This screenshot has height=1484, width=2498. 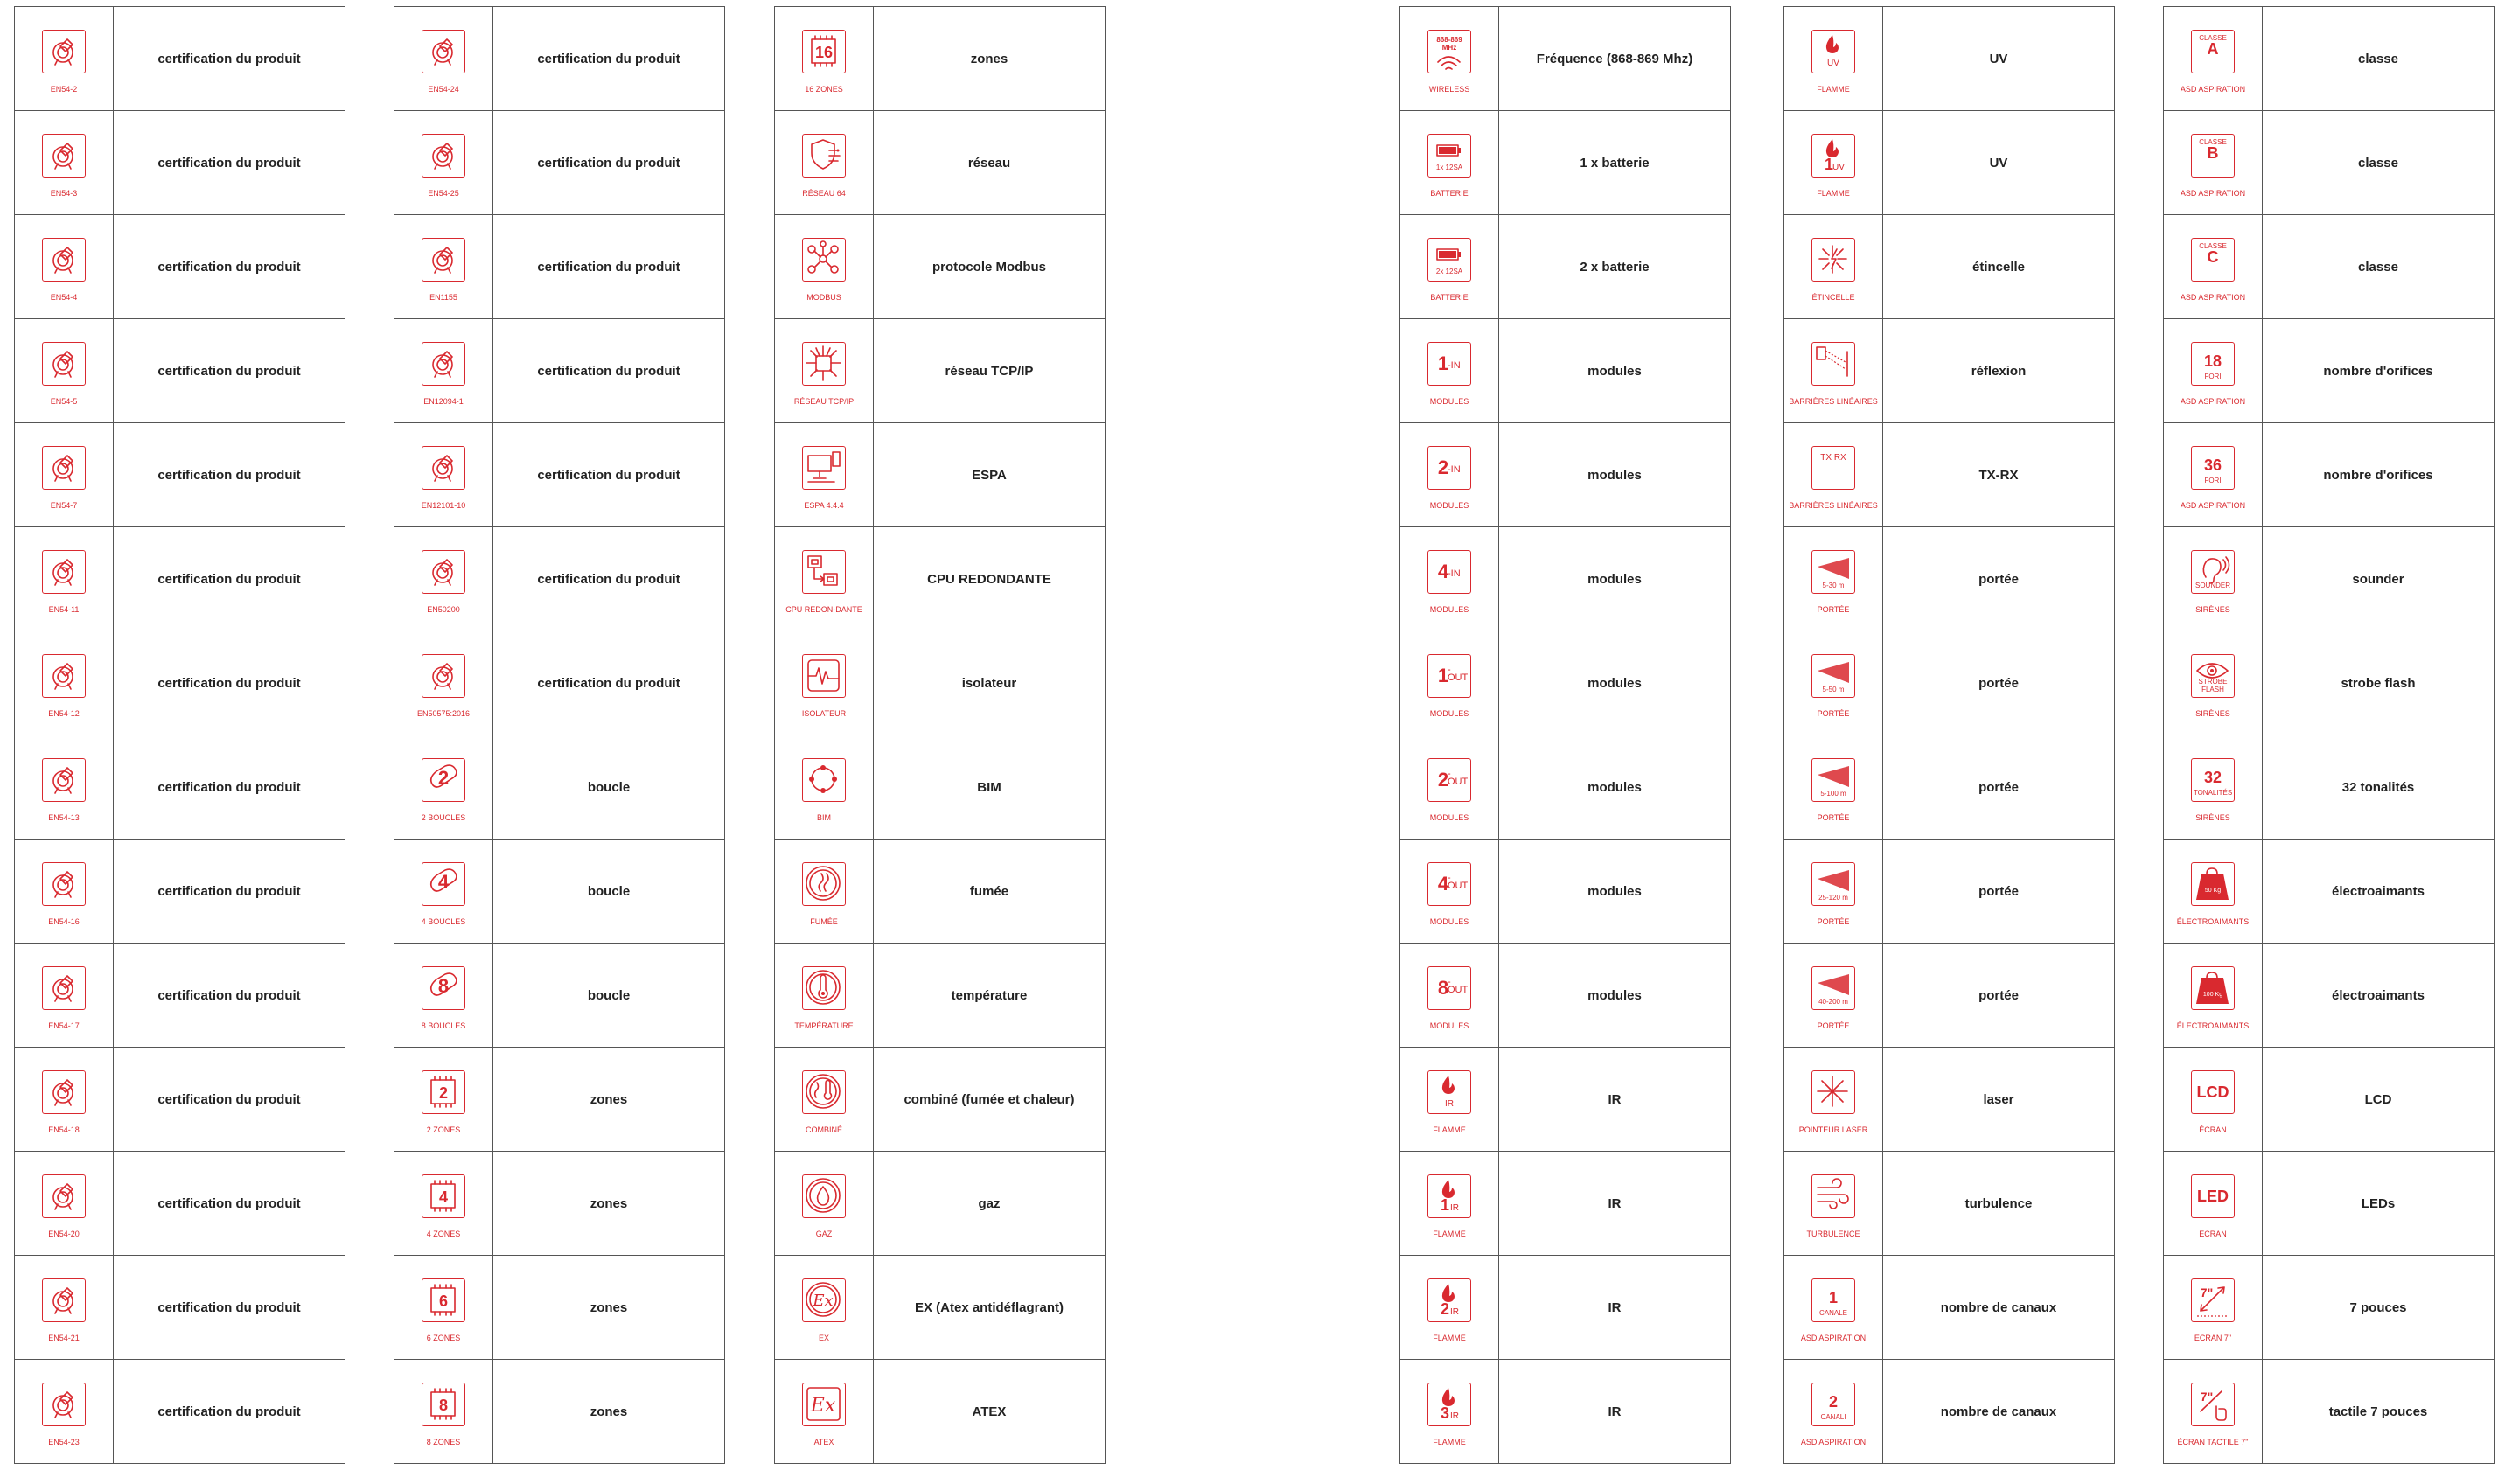 I want to click on icon-cell: CPU REDON-DANTE, so click(x=824, y=578).